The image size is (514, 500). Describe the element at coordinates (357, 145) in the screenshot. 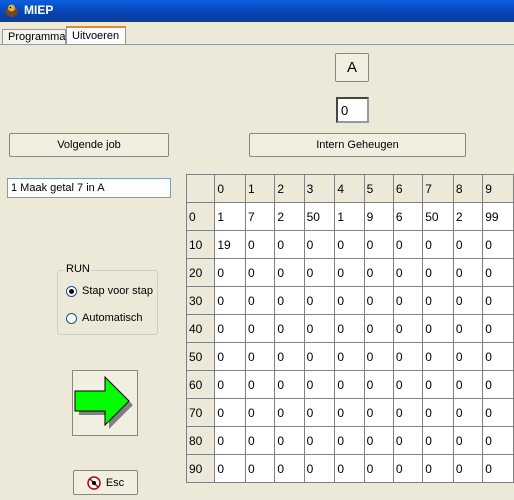

I see `internal-memory-button: Intern Geheugen` at that location.